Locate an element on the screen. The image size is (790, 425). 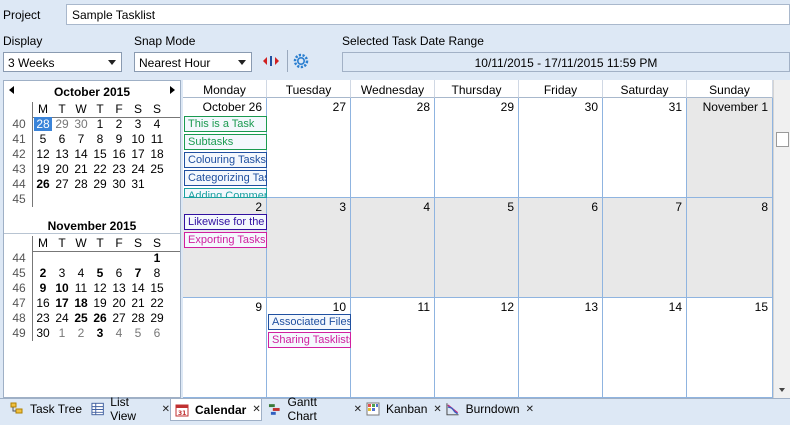
day-cell: 17 is located at coordinates (138, 154).